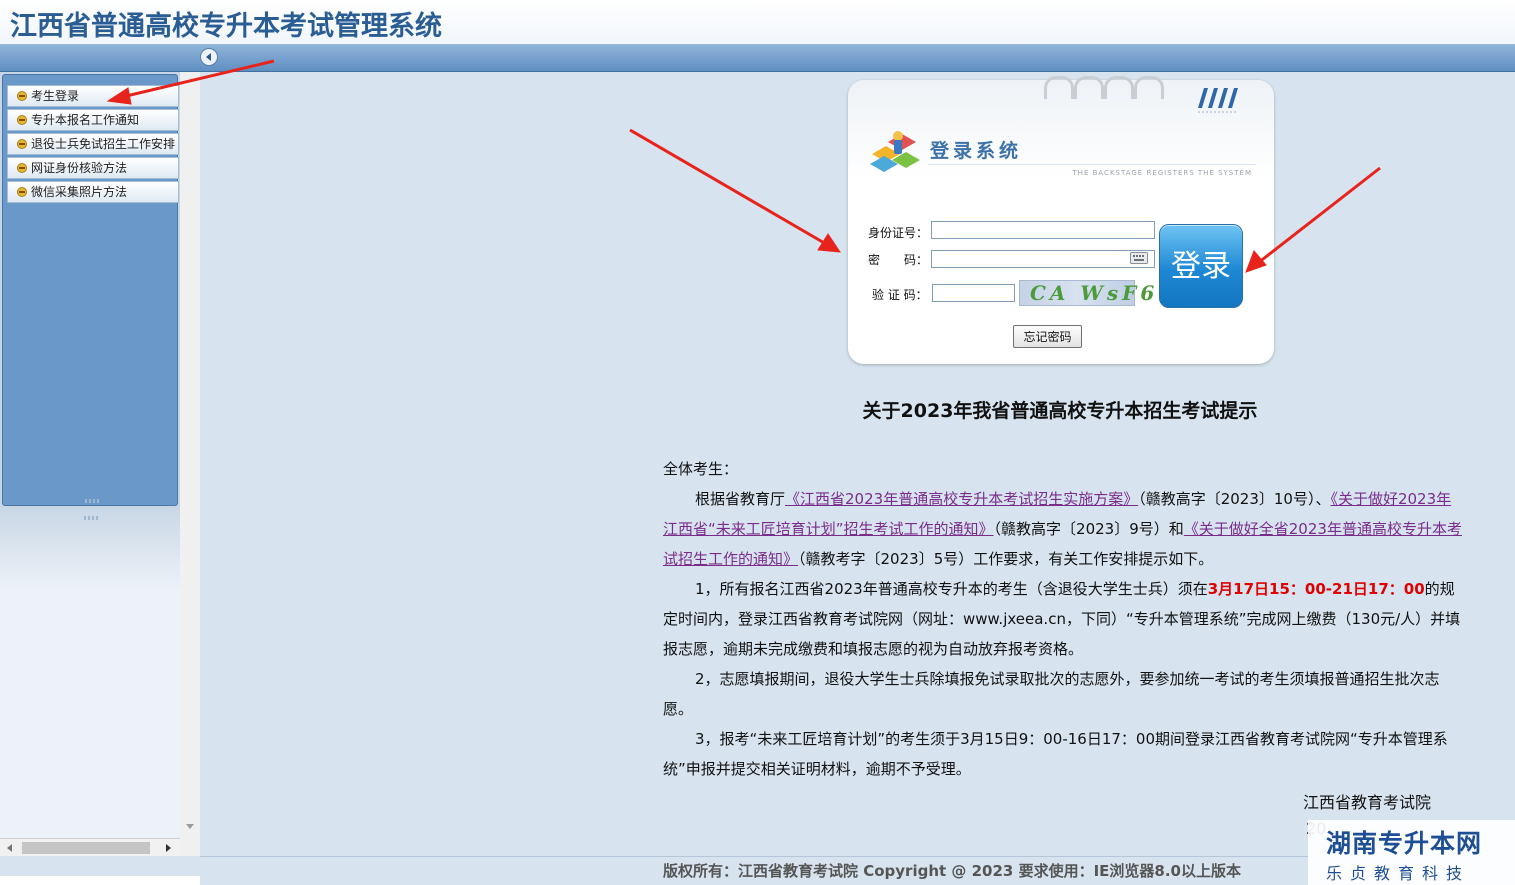  I want to click on stripes-decoration-icon, so click(1218, 100).